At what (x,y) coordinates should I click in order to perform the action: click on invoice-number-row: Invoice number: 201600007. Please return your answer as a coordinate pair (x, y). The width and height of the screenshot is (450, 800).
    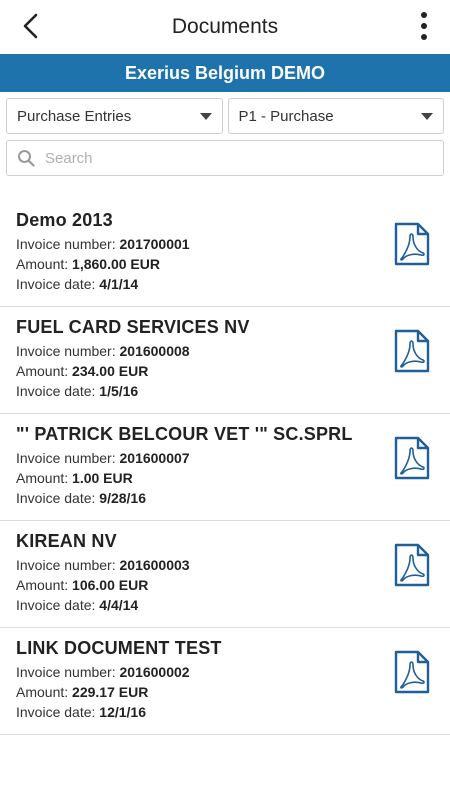
    Looking at the image, I should click on (184, 458).